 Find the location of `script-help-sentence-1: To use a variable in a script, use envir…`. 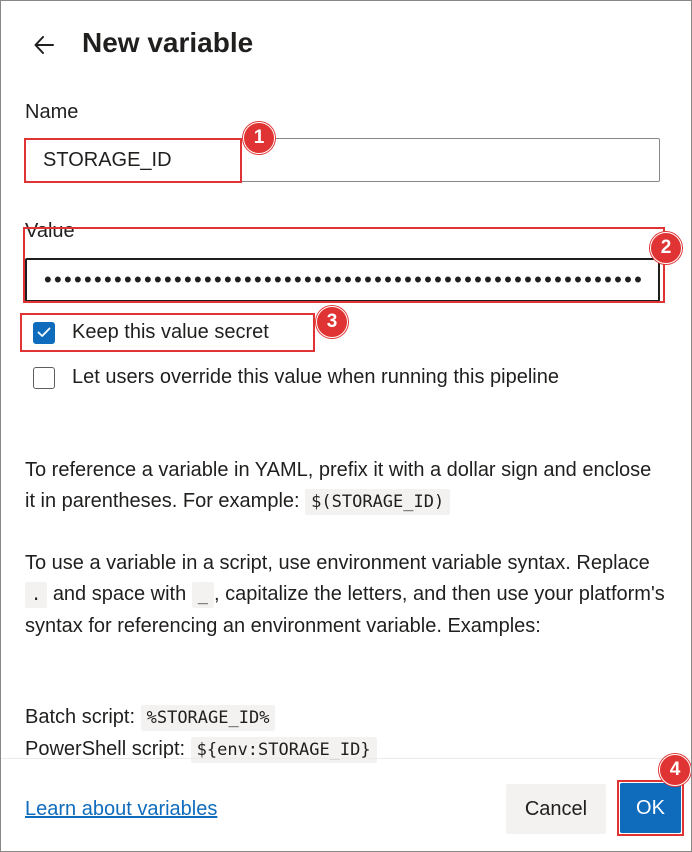

script-help-sentence-1: To use a variable in a script, use envir… is located at coordinates (337, 563).